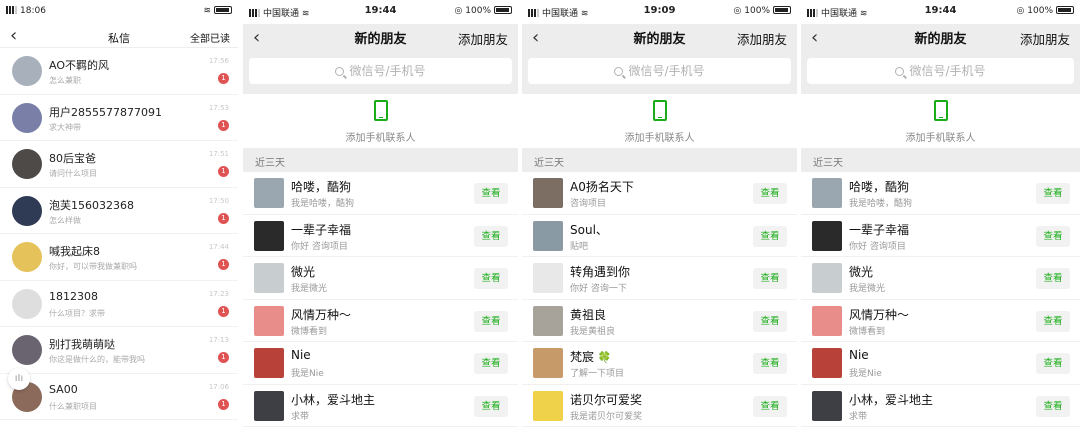 The width and height of the screenshot is (1080, 432). What do you see at coordinates (659, 235) in the screenshot?
I see `friend-request-row: Soul、 贴吧 查看` at bounding box center [659, 235].